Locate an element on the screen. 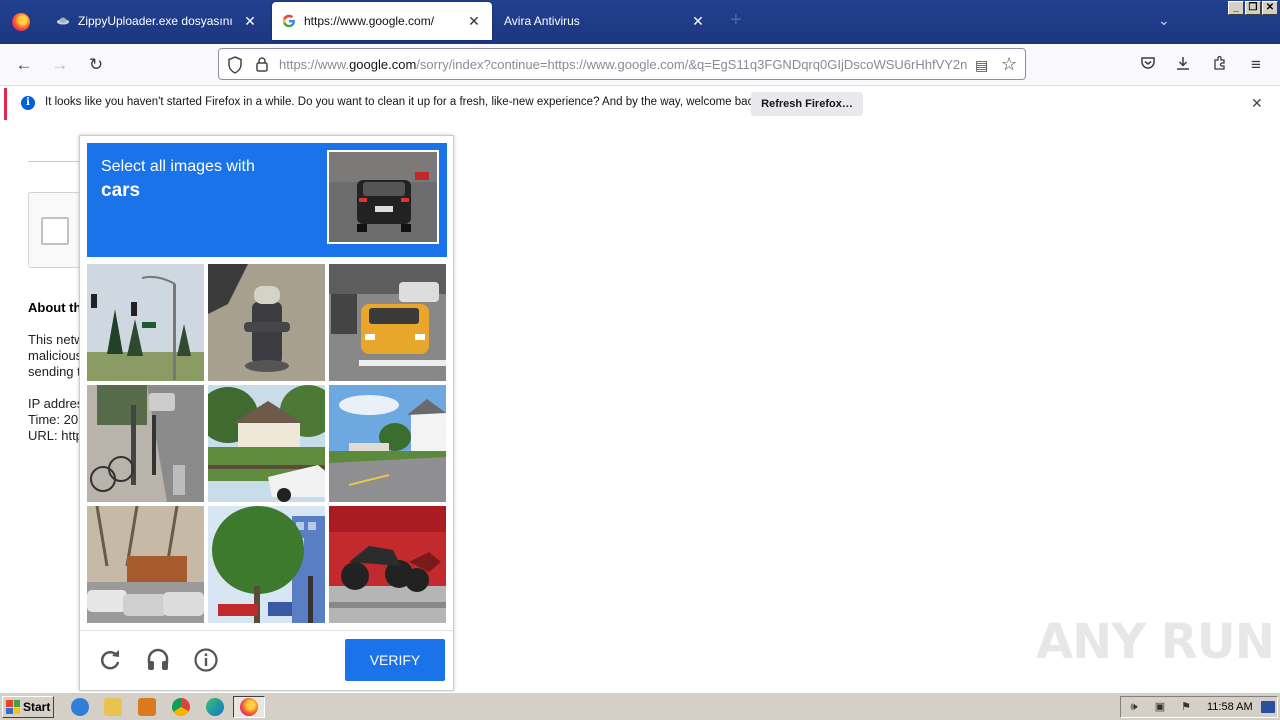 This screenshot has height=720, width=1280. speaker-icon: 🕪 is located at coordinates (1134, 707).